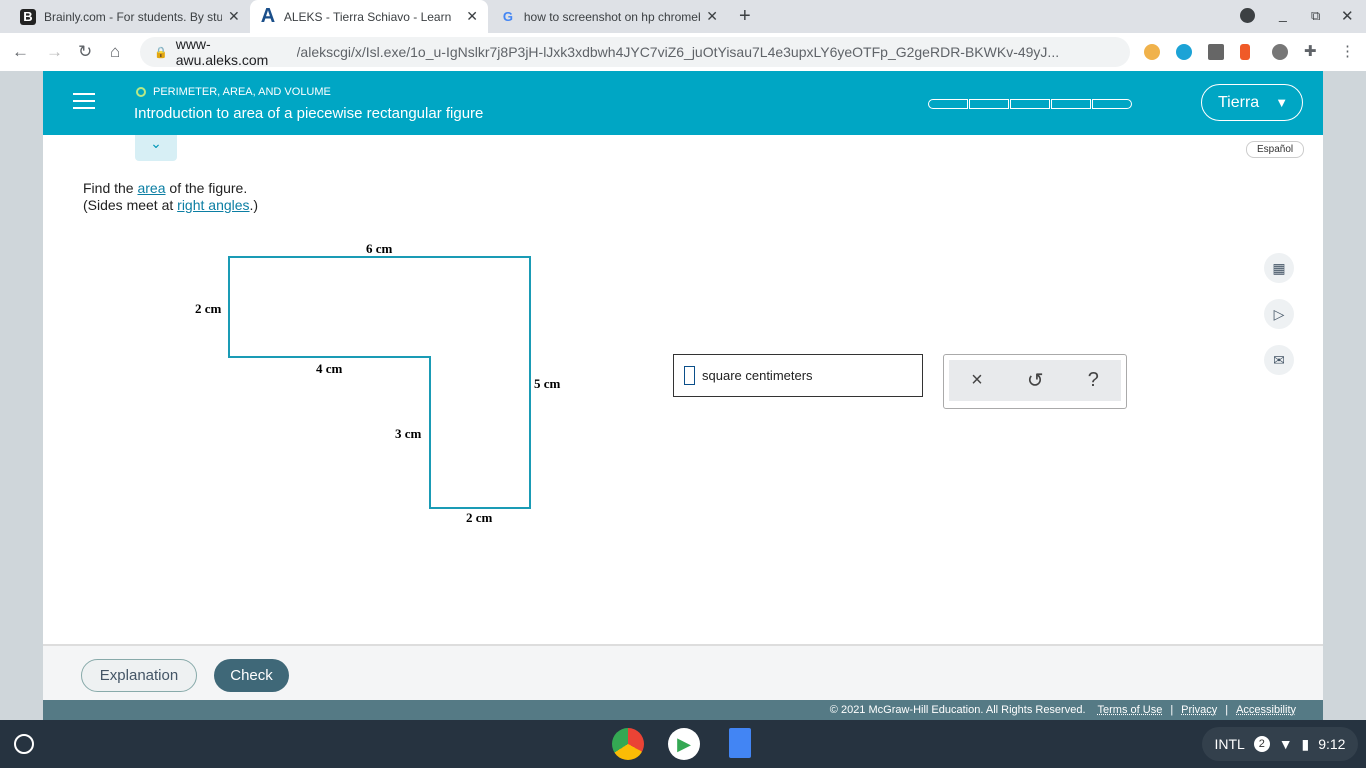 This screenshot has height=768, width=1366. I want to click on terms-link: Terms of Use, so click(1130, 710).